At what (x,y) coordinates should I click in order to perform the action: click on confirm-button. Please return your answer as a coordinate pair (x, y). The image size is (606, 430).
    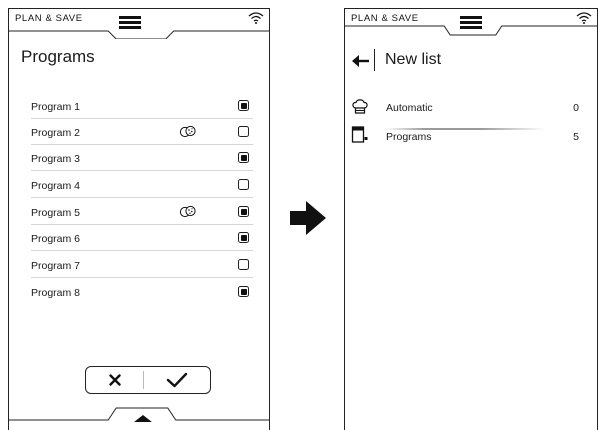
    Looking at the image, I should click on (177, 380).